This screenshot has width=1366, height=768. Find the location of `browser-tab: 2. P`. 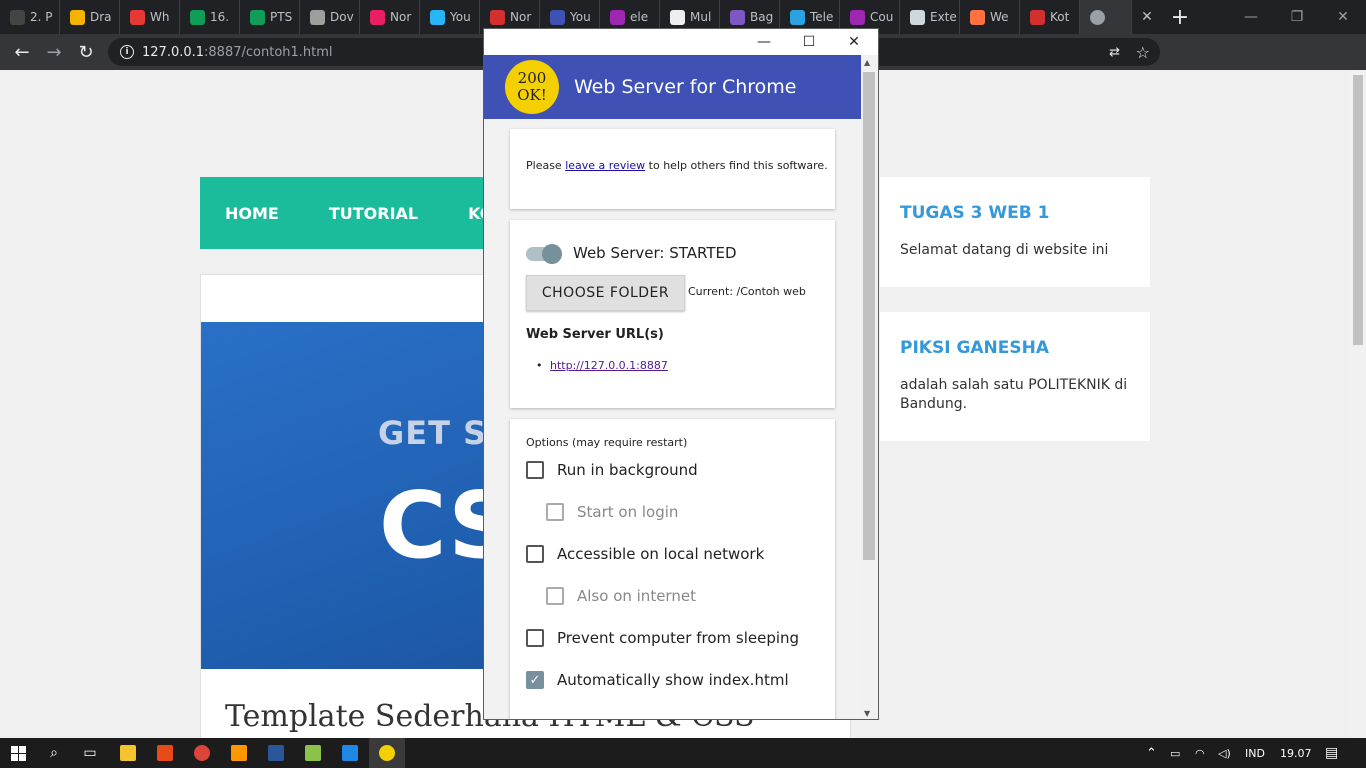

browser-tab: 2. P is located at coordinates (30, 17).